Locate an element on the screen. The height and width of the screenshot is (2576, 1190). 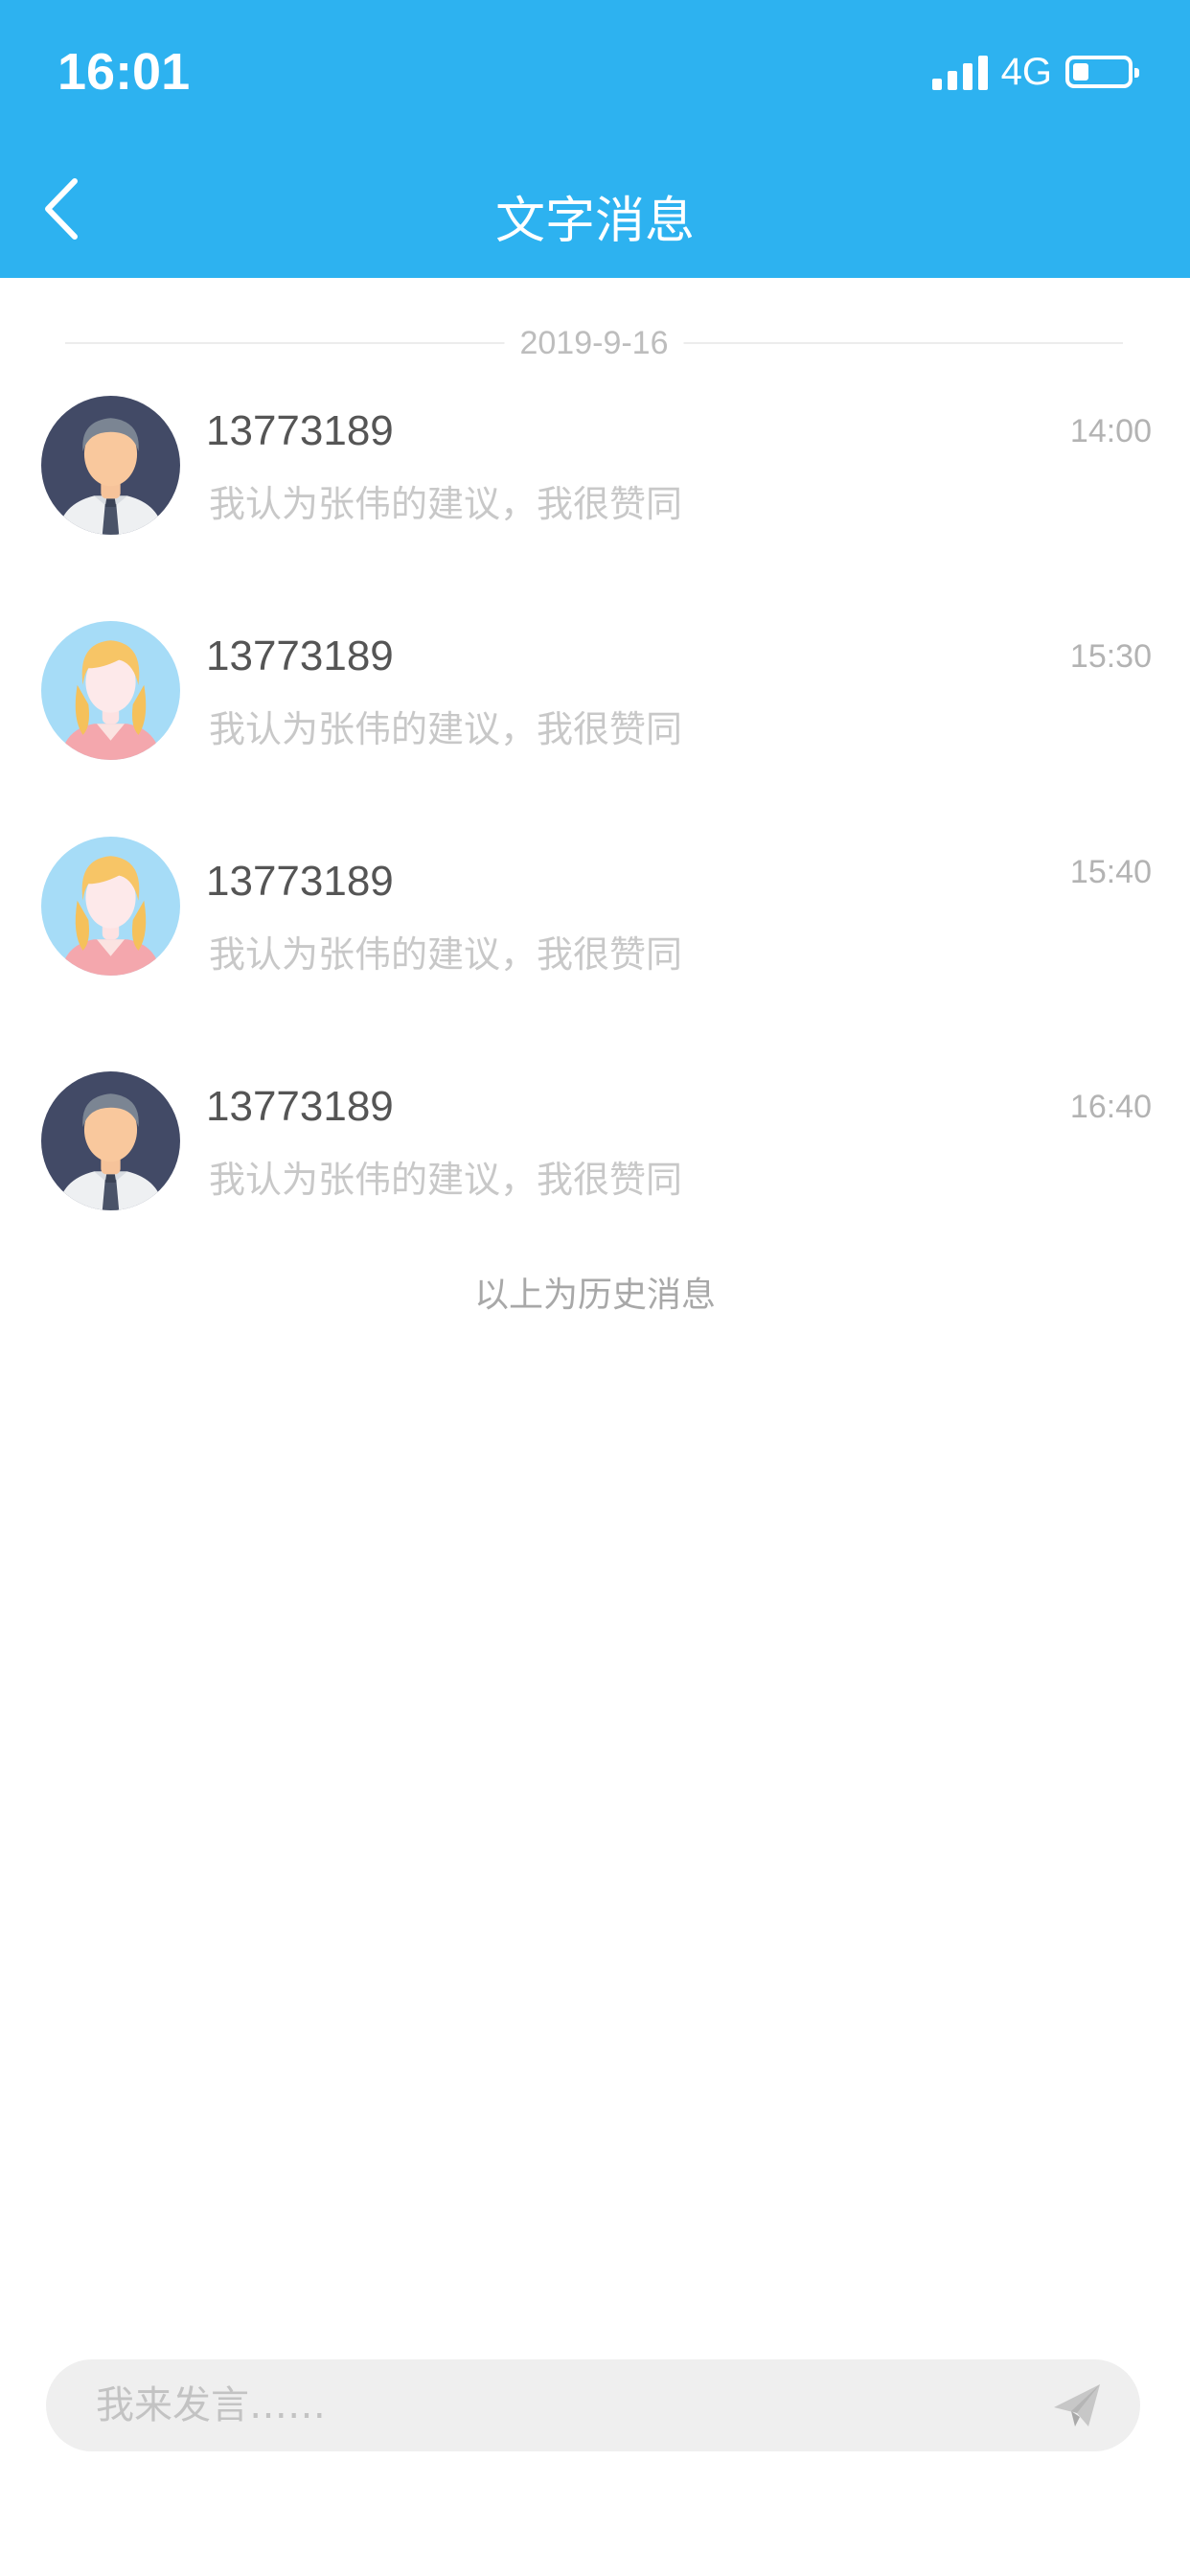
message-time: 16:40 is located at coordinates (1110, 1107).